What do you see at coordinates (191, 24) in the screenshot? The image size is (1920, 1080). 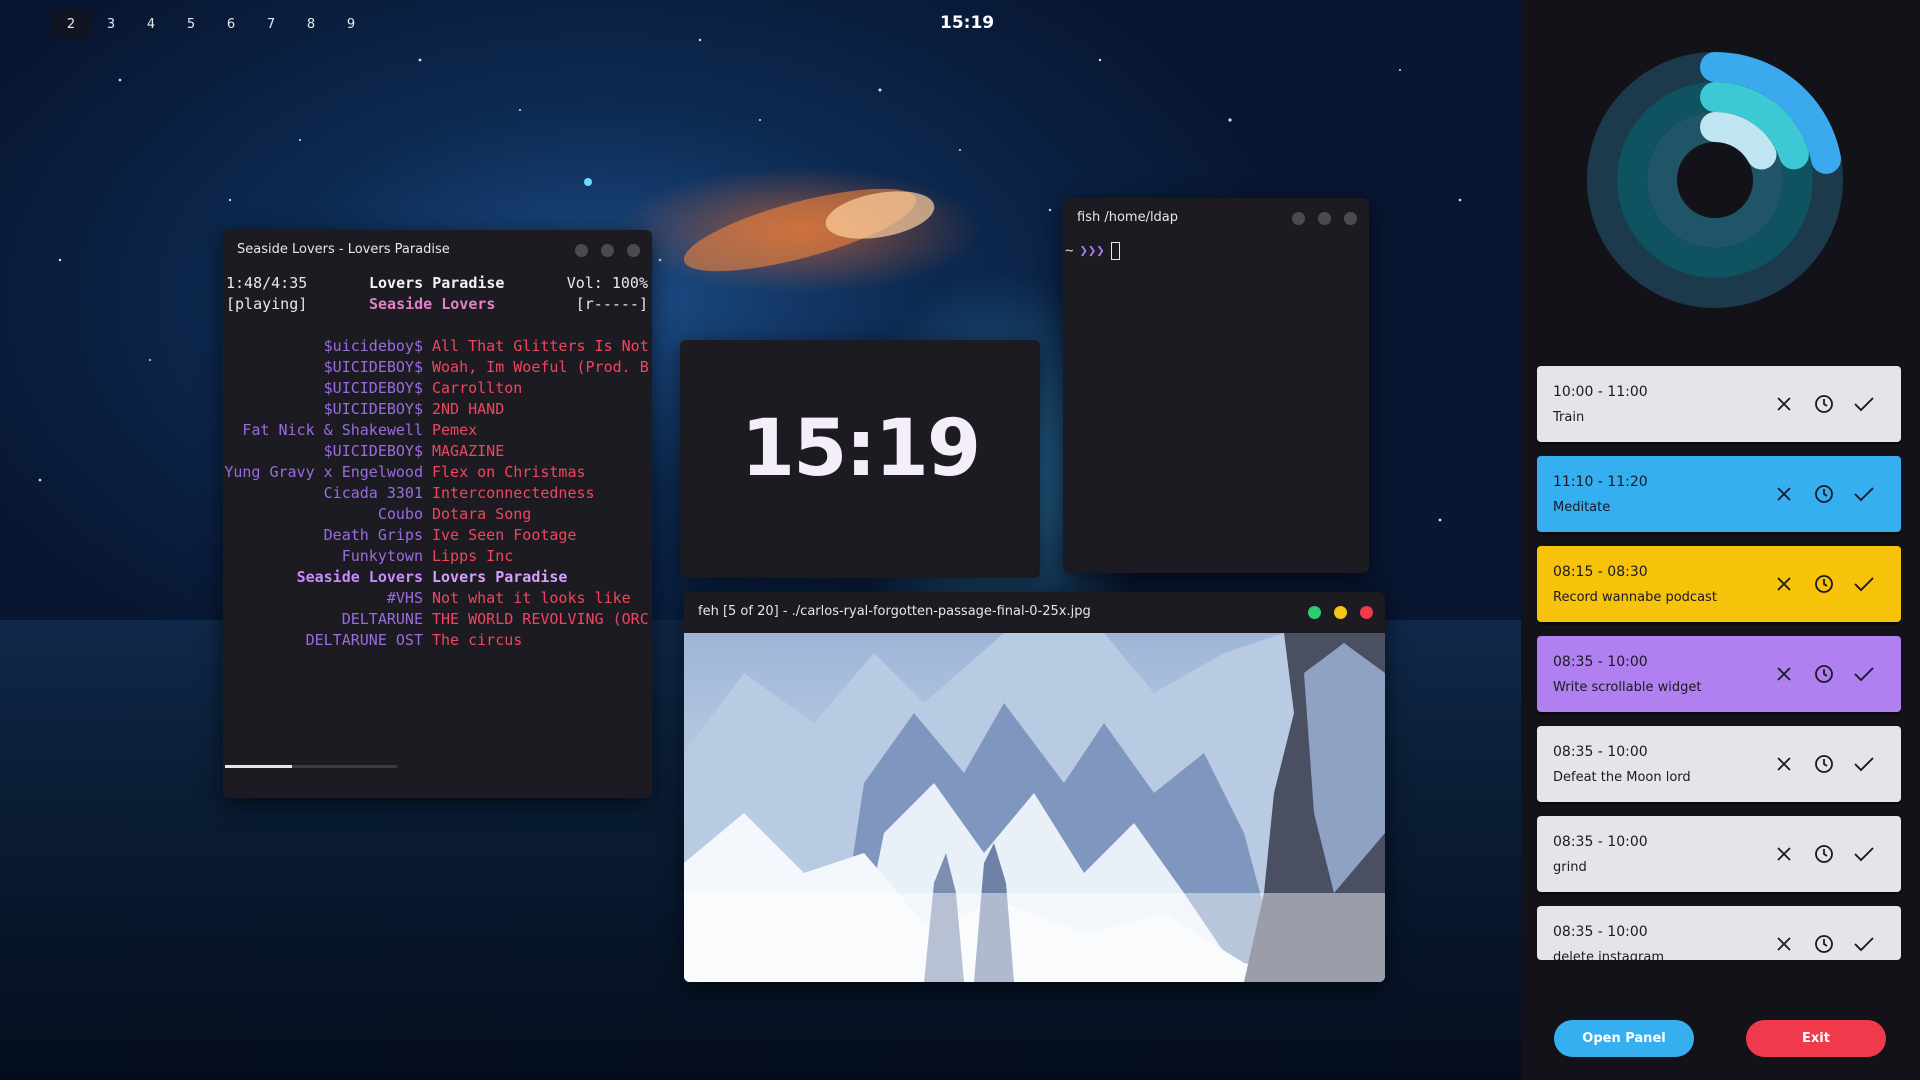 I see `workspace-button: 5` at bounding box center [191, 24].